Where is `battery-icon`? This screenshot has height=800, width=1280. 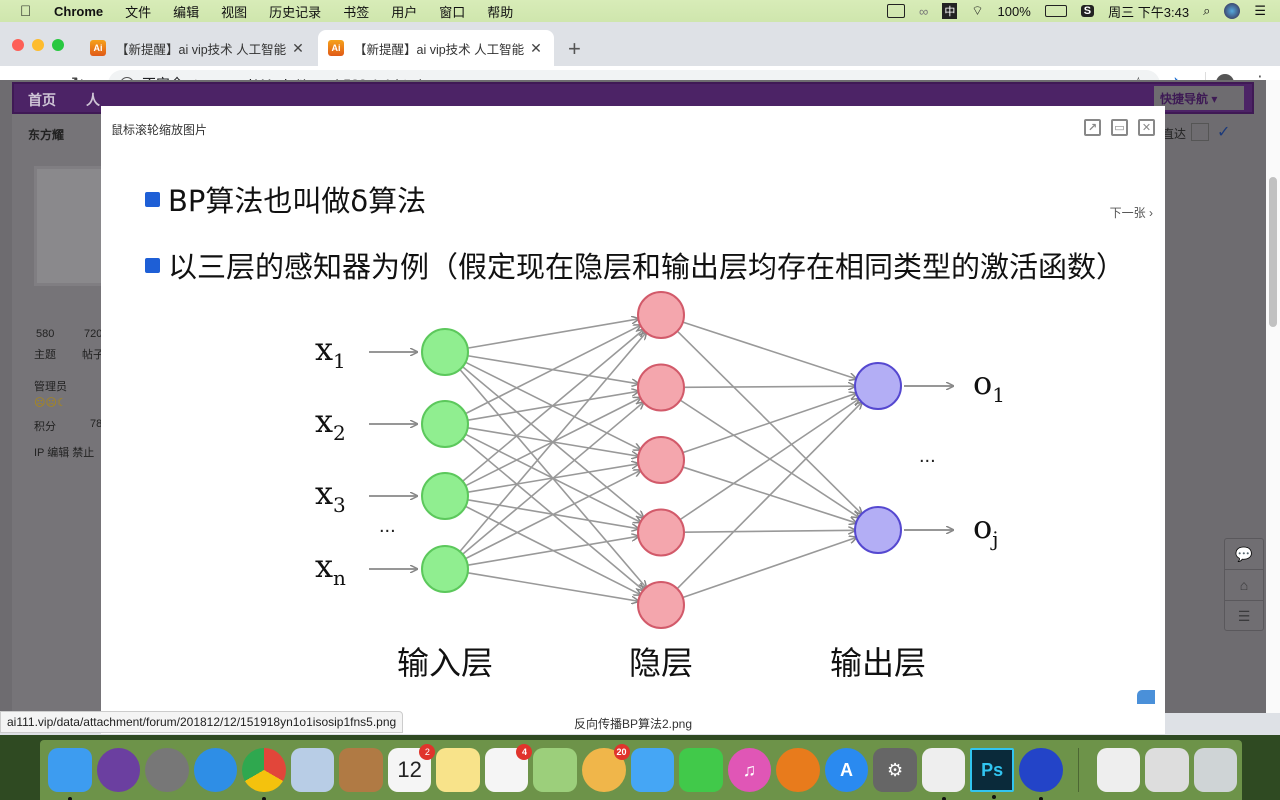 battery-icon is located at coordinates (1055, 11).